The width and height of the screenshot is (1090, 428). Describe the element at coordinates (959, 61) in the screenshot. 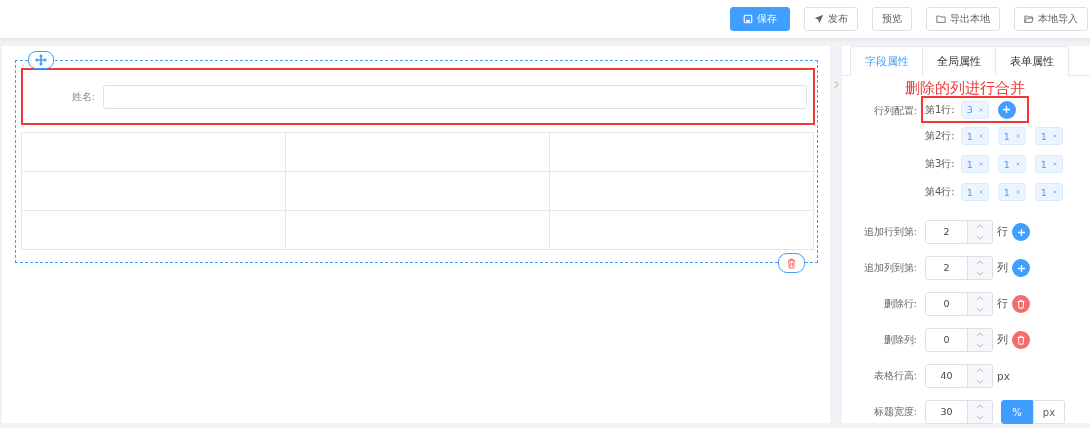

I see `tab: 全局属性` at that location.